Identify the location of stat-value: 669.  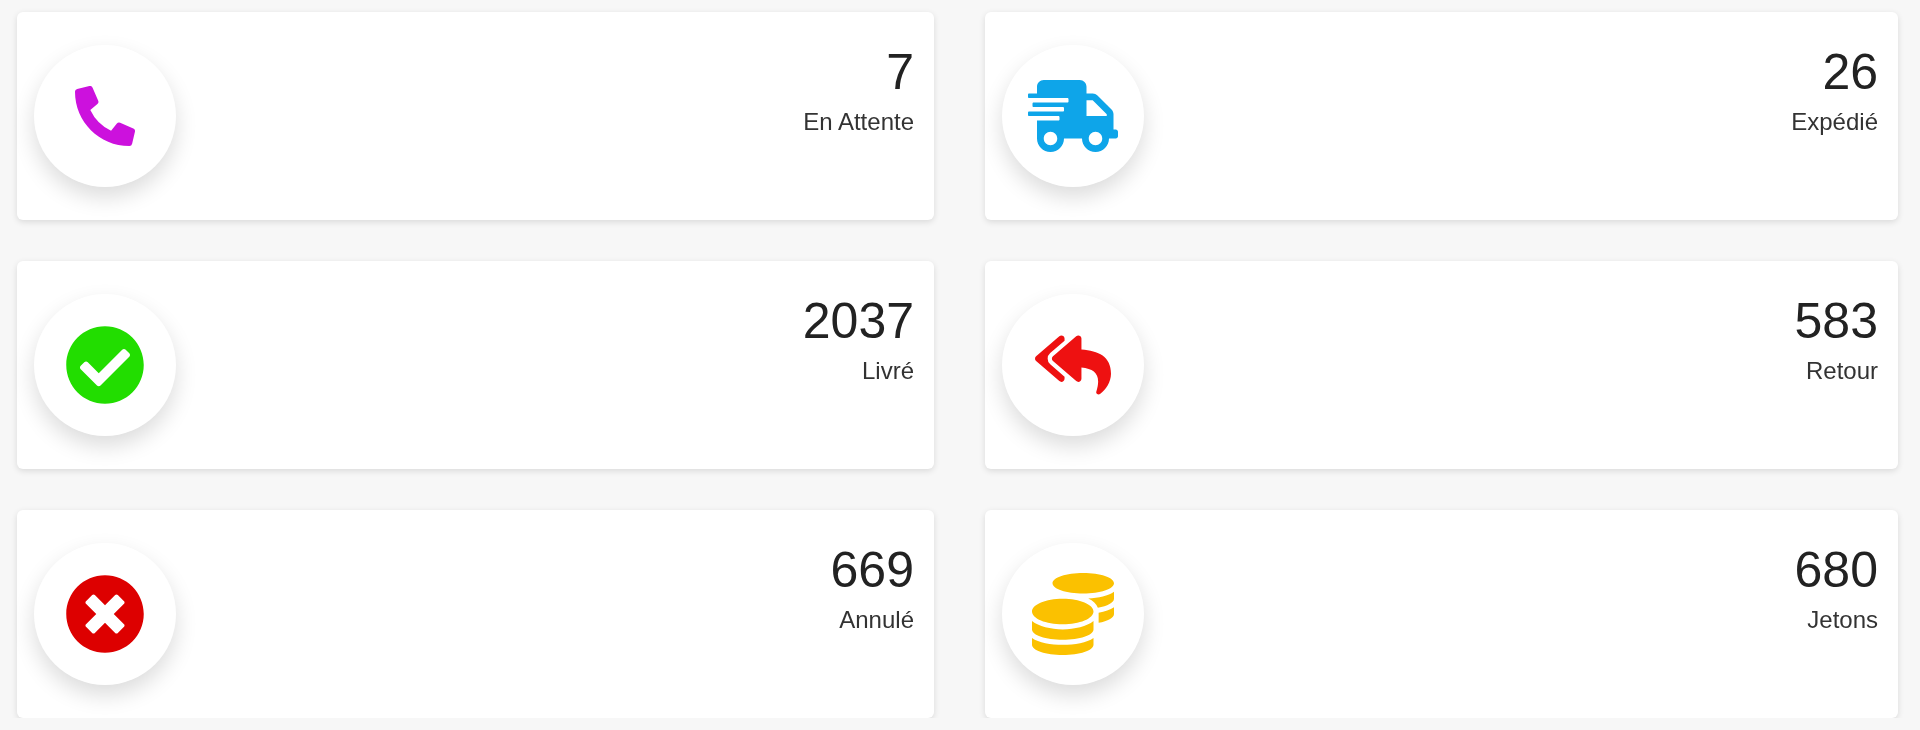
(872, 570).